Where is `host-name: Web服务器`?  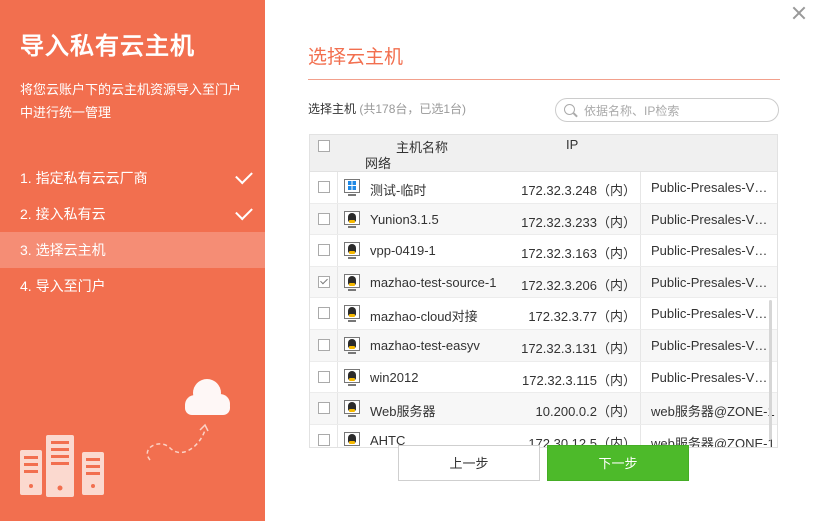
host-name: Web服务器 is located at coordinates (403, 412).